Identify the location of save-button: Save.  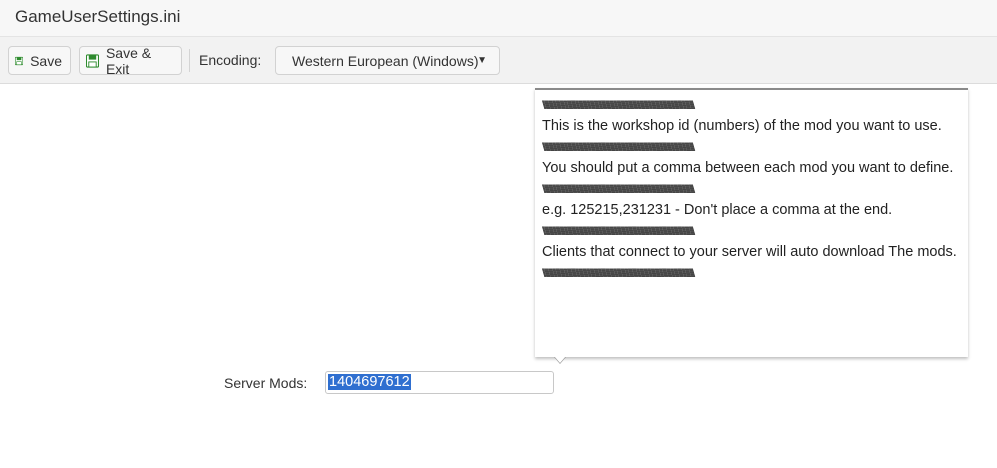
(39, 60).